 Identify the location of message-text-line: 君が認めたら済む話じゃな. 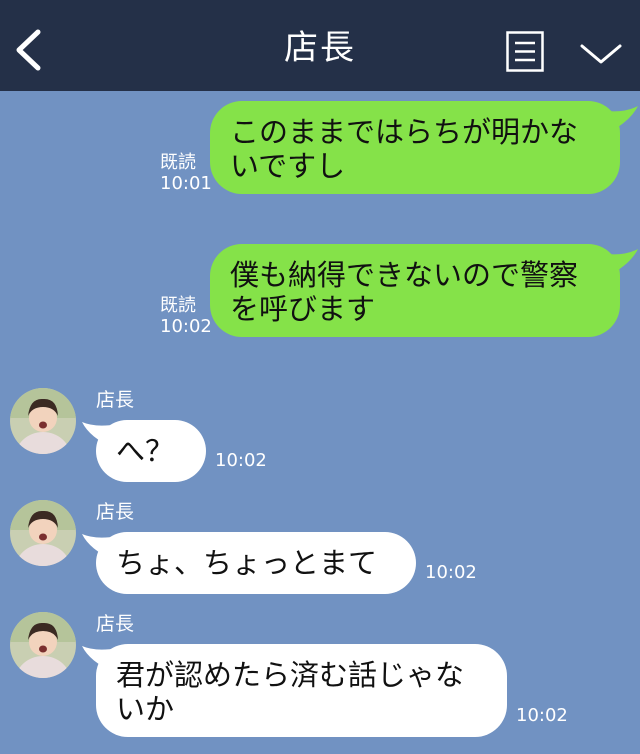
(290, 675).